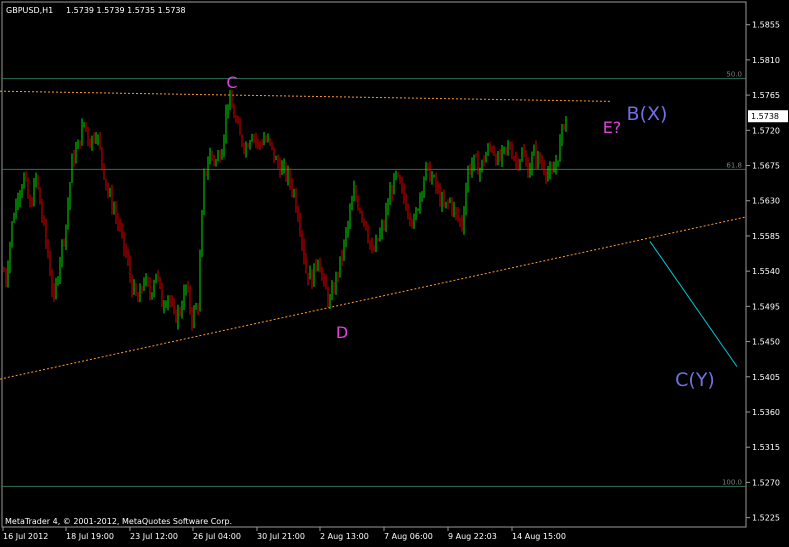 This screenshot has height=547, width=789. I want to click on symbol-title: GBPUSD,H1, so click(29, 10).